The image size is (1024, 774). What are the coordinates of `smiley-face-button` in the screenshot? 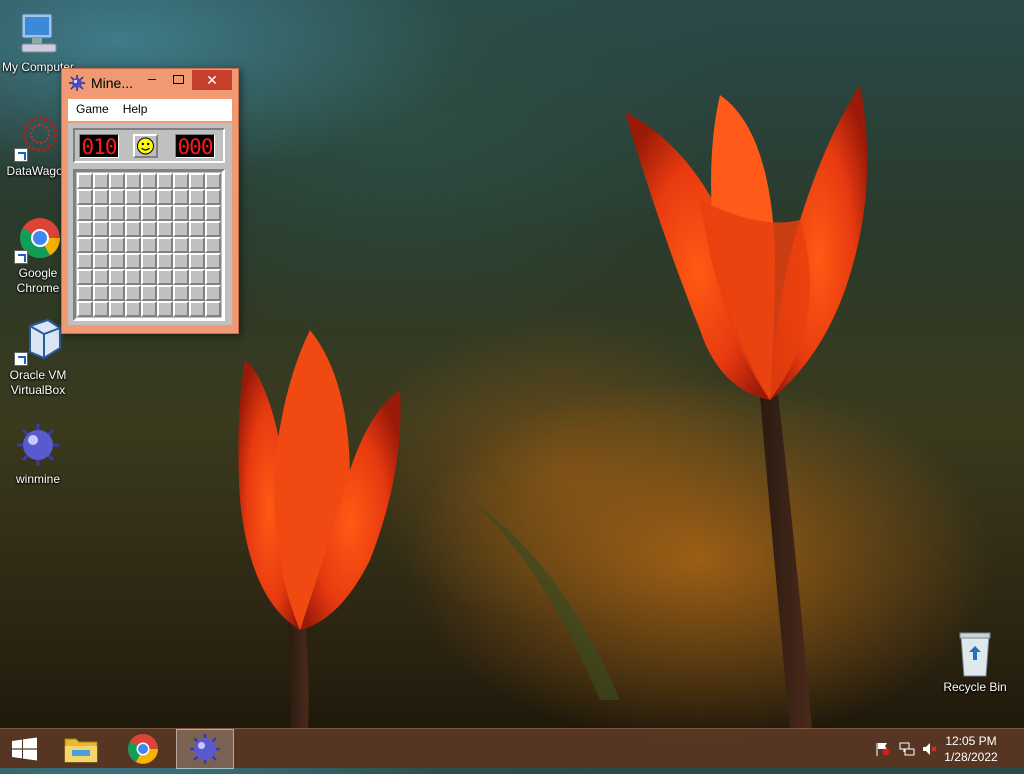 It's located at (145, 146).